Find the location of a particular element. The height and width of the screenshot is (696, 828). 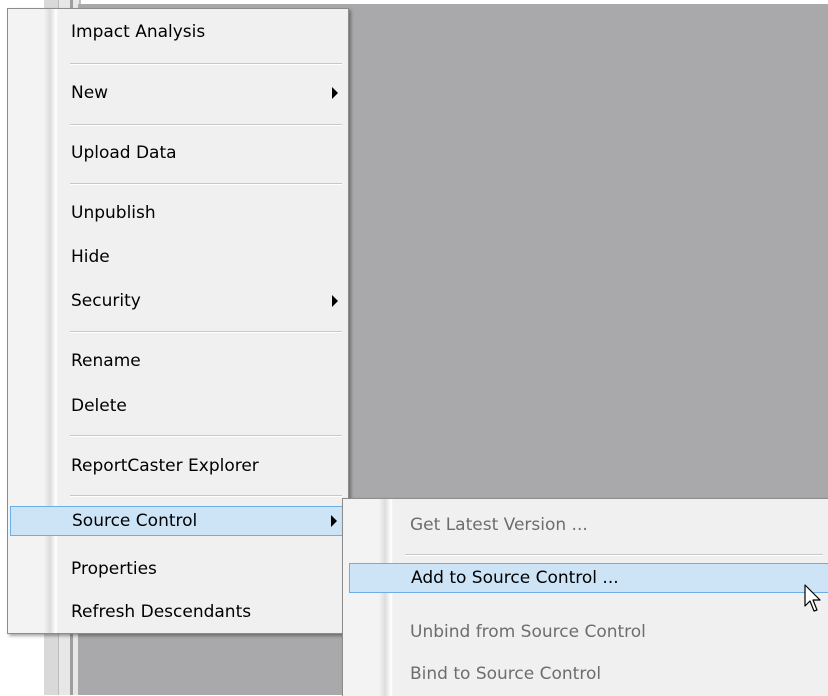

menu-item-label: Unbind from Source Control is located at coordinates (528, 632).